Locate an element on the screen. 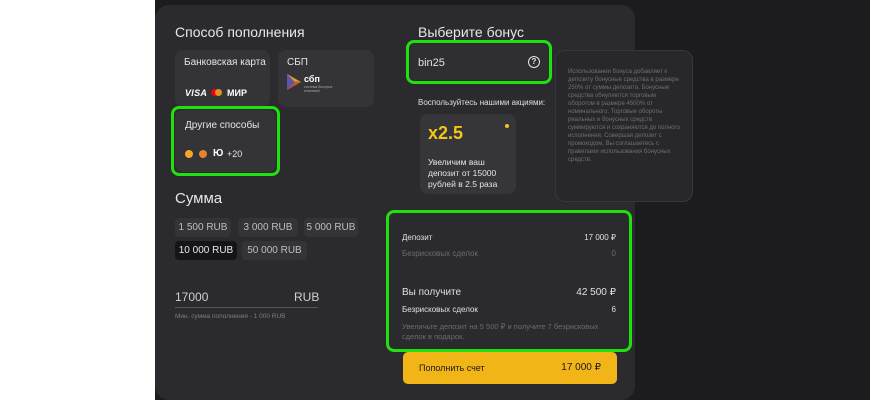 This screenshot has height=400, width=870. bank-card-label: Банковская карта is located at coordinates (225, 62).